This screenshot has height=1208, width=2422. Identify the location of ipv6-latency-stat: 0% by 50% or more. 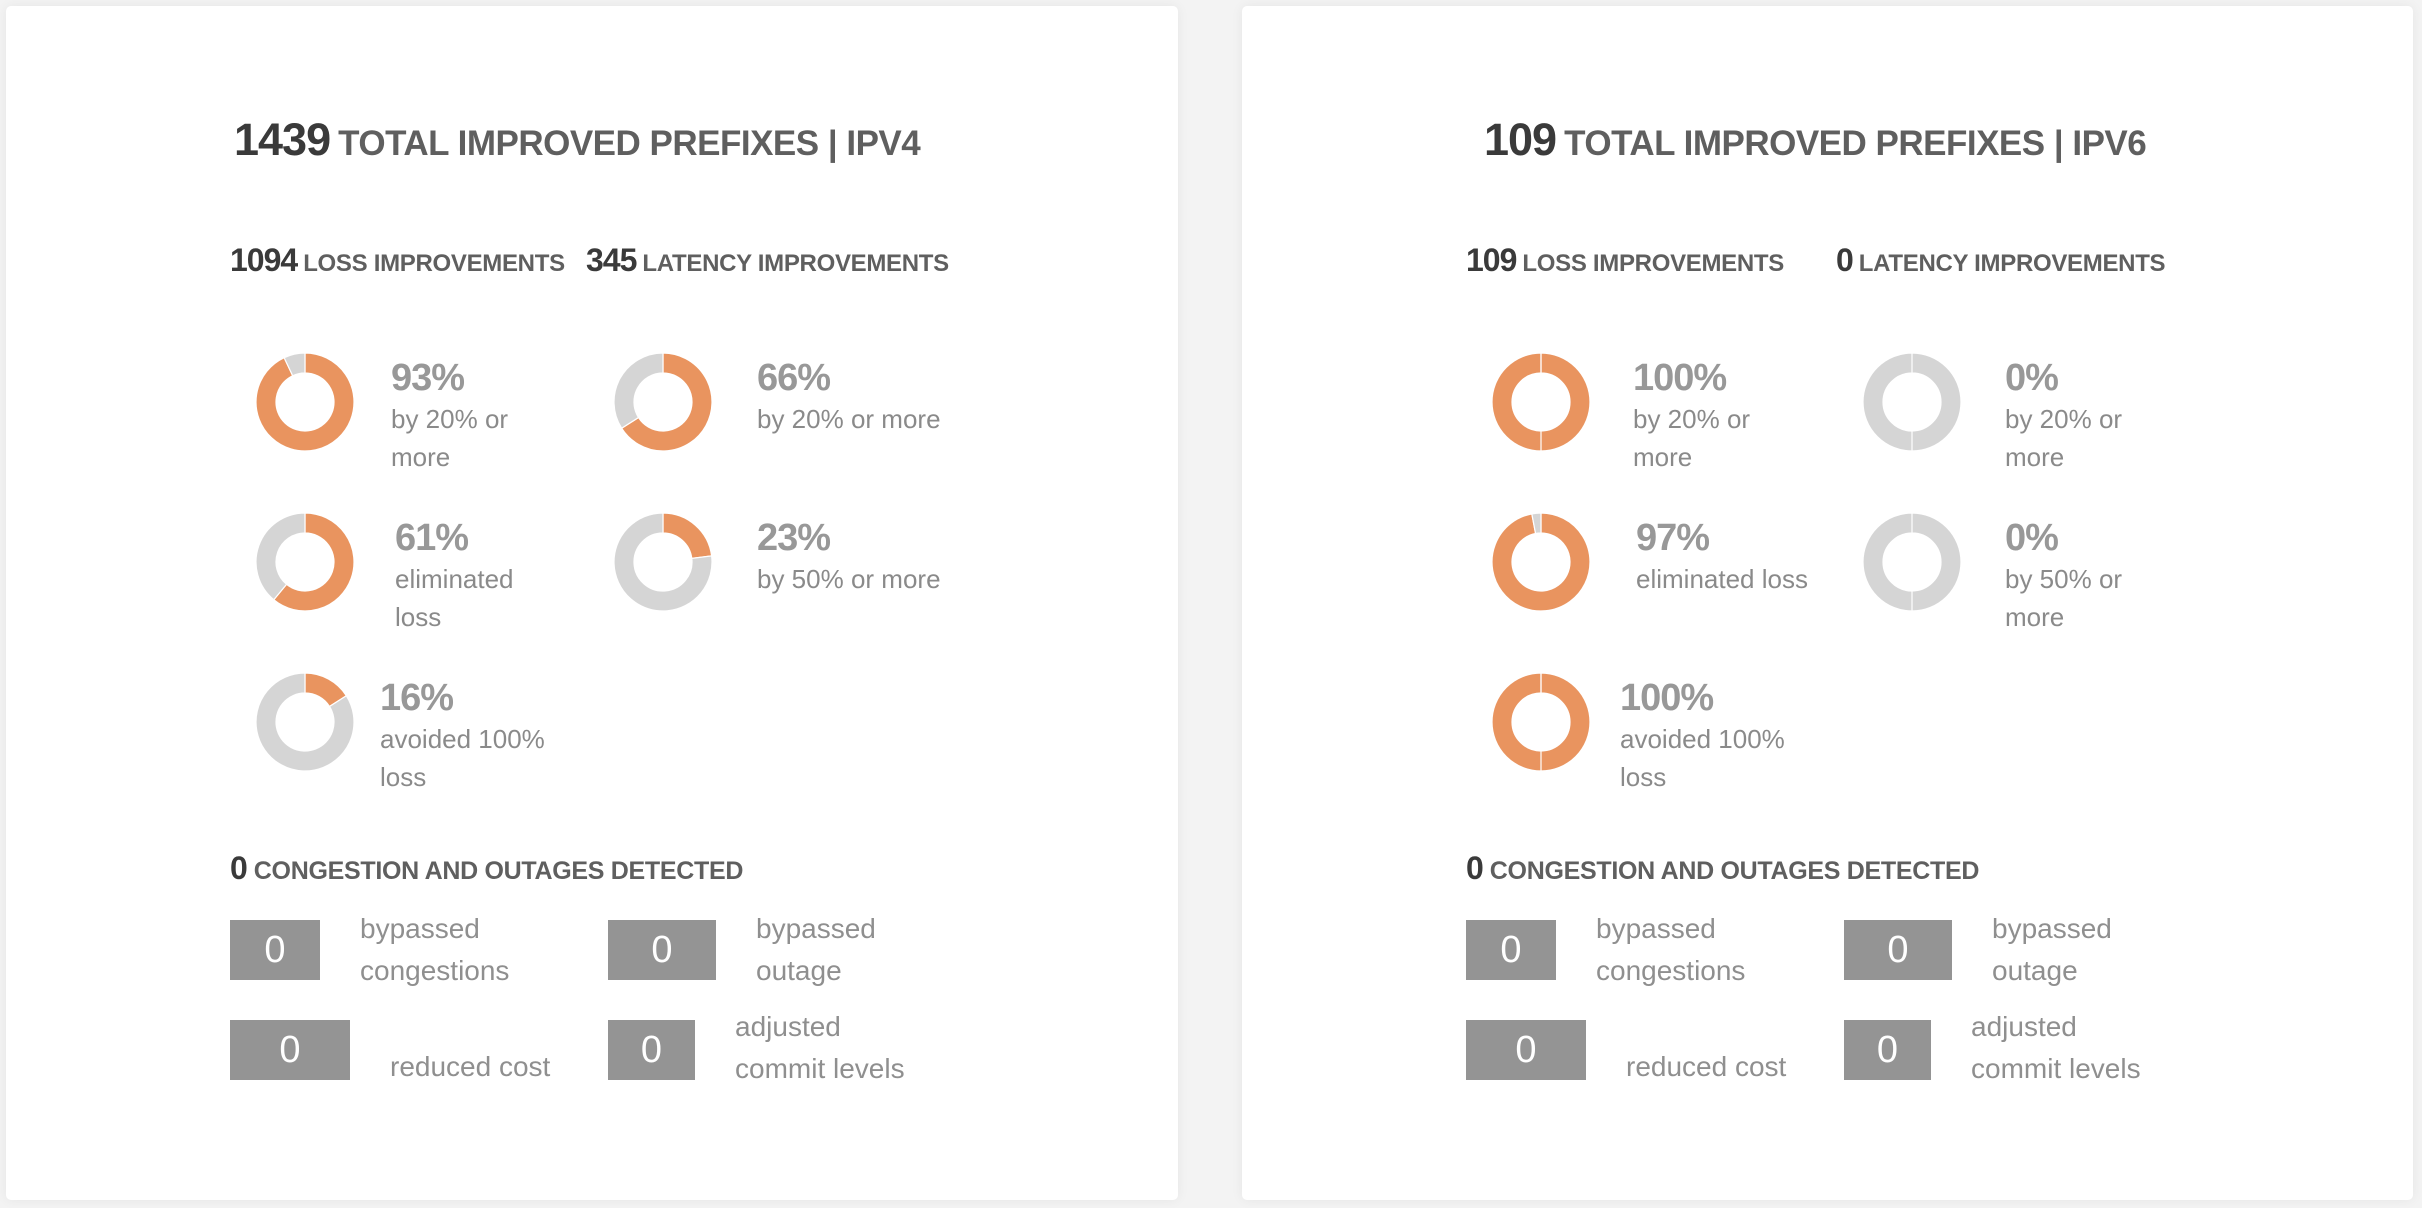
(2085, 576).